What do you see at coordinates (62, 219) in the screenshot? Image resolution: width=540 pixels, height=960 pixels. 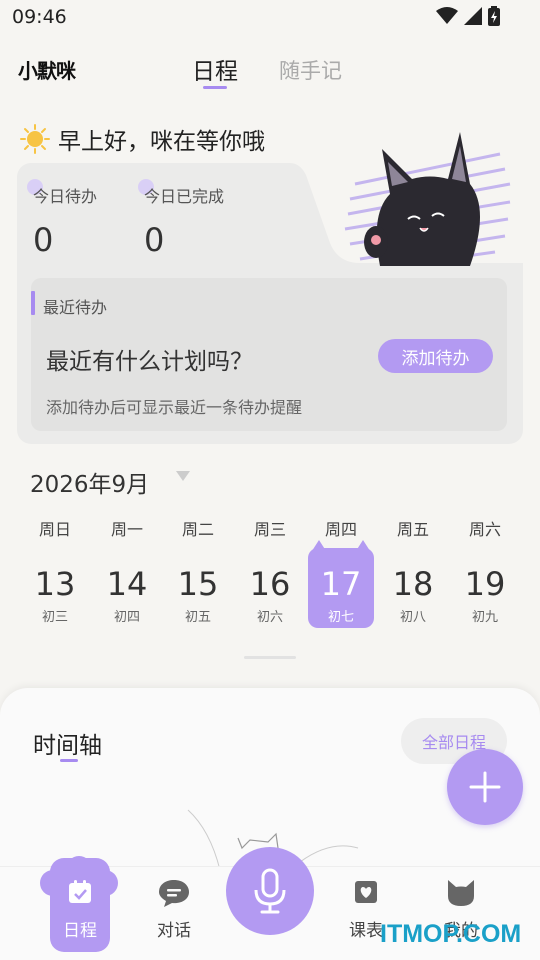 I see `stat-today-todo: 今日待办 0` at bounding box center [62, 219].